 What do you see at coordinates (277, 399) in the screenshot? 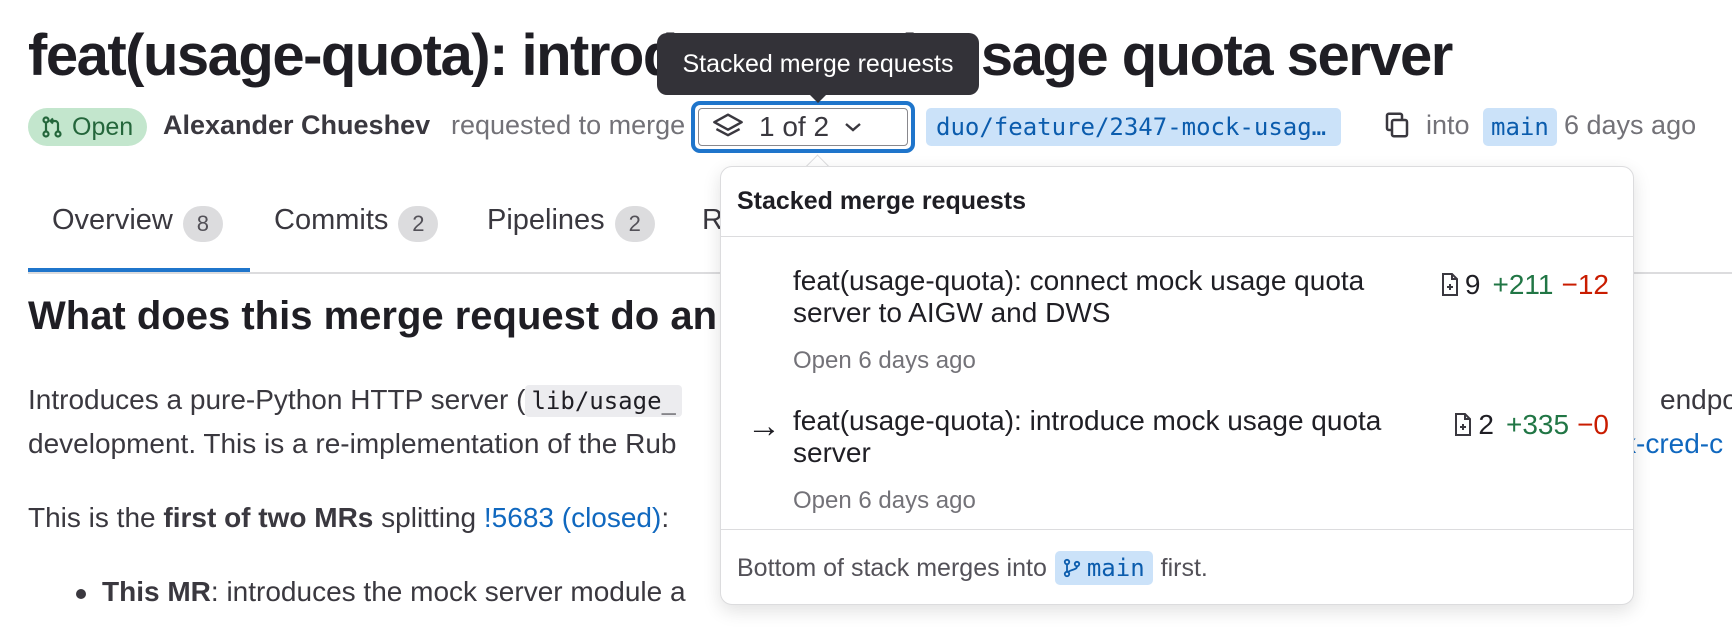
I see `description-text: Introduces a pure-Python HTTP server (` at bounding box center [277, 399].